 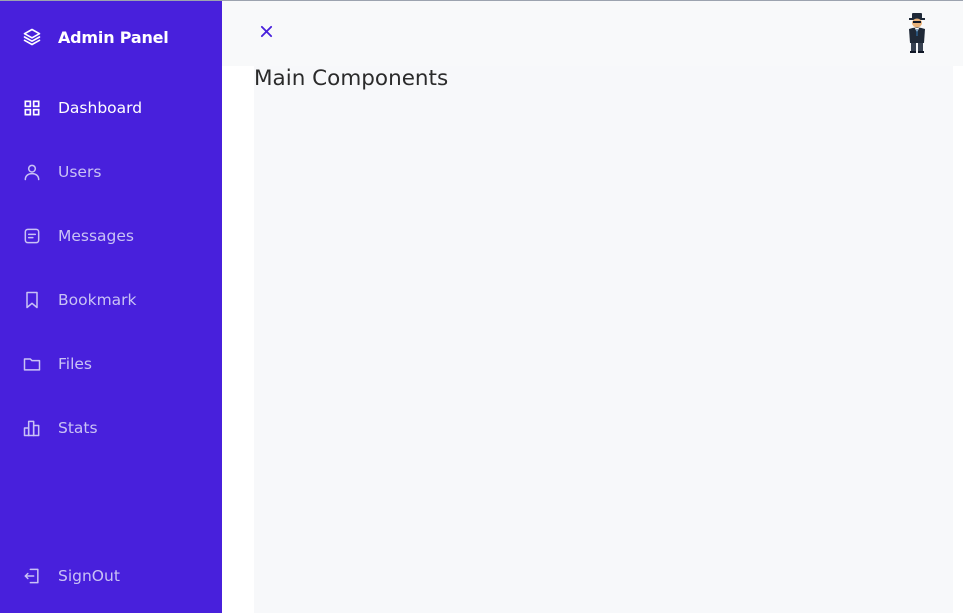 I want to click on bar-chart-icon, so click(x=32, y=428).